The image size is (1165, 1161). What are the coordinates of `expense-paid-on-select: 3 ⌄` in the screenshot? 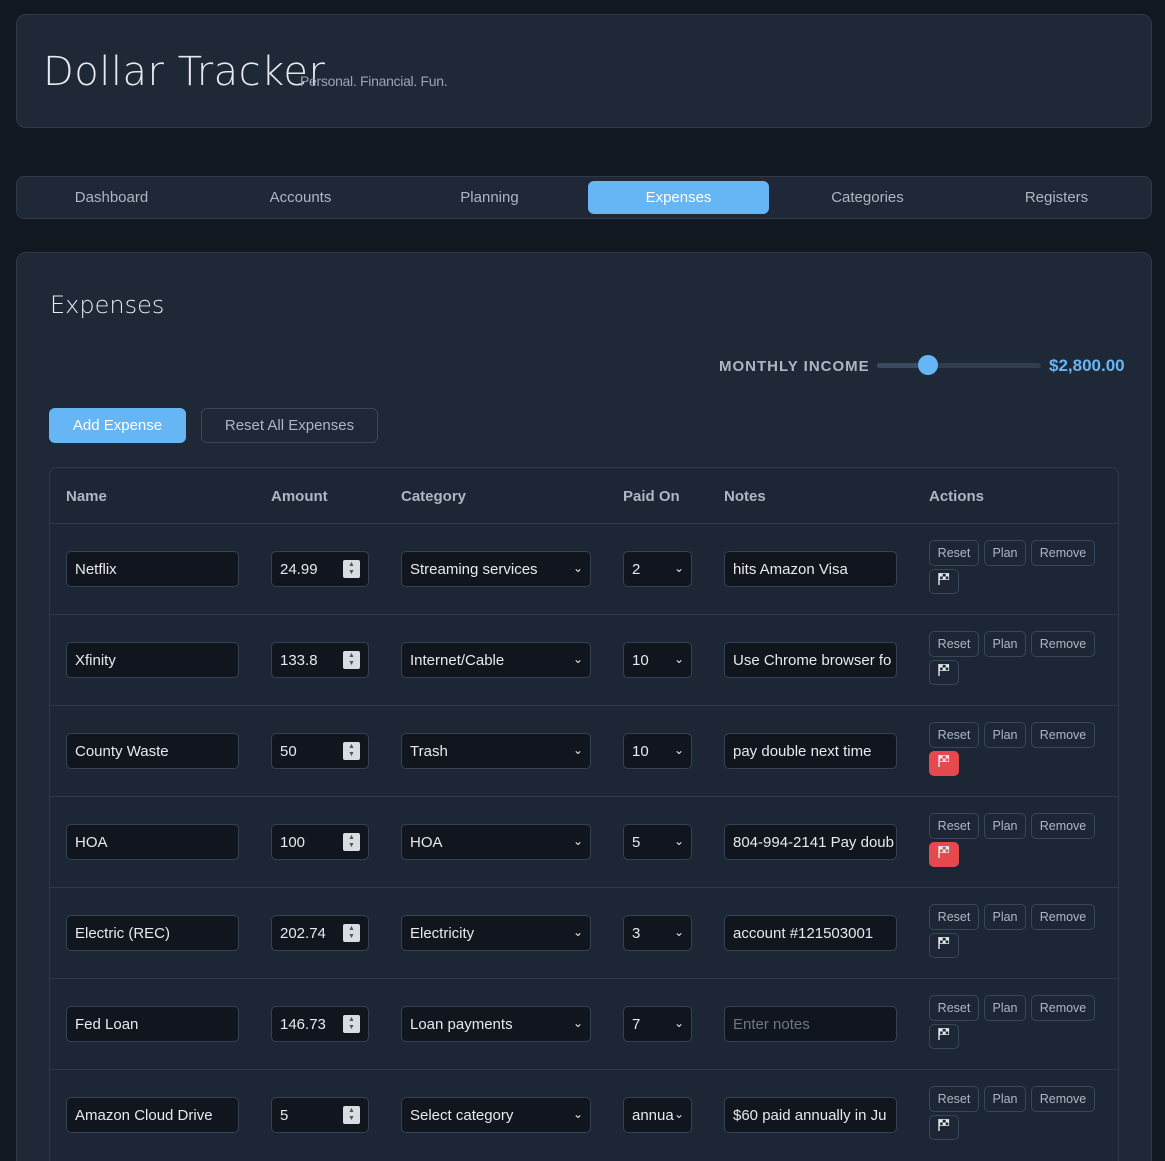 It's located at (657, 933).